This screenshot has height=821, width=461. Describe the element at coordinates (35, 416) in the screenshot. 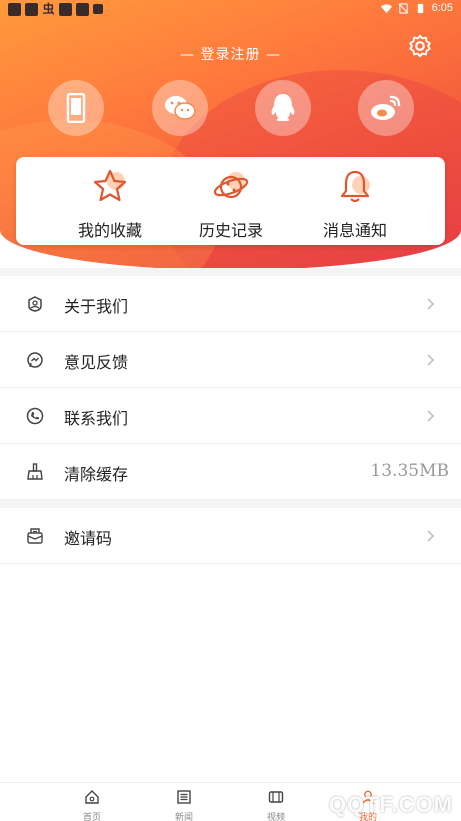

I see `phone-call-icon` at that location.